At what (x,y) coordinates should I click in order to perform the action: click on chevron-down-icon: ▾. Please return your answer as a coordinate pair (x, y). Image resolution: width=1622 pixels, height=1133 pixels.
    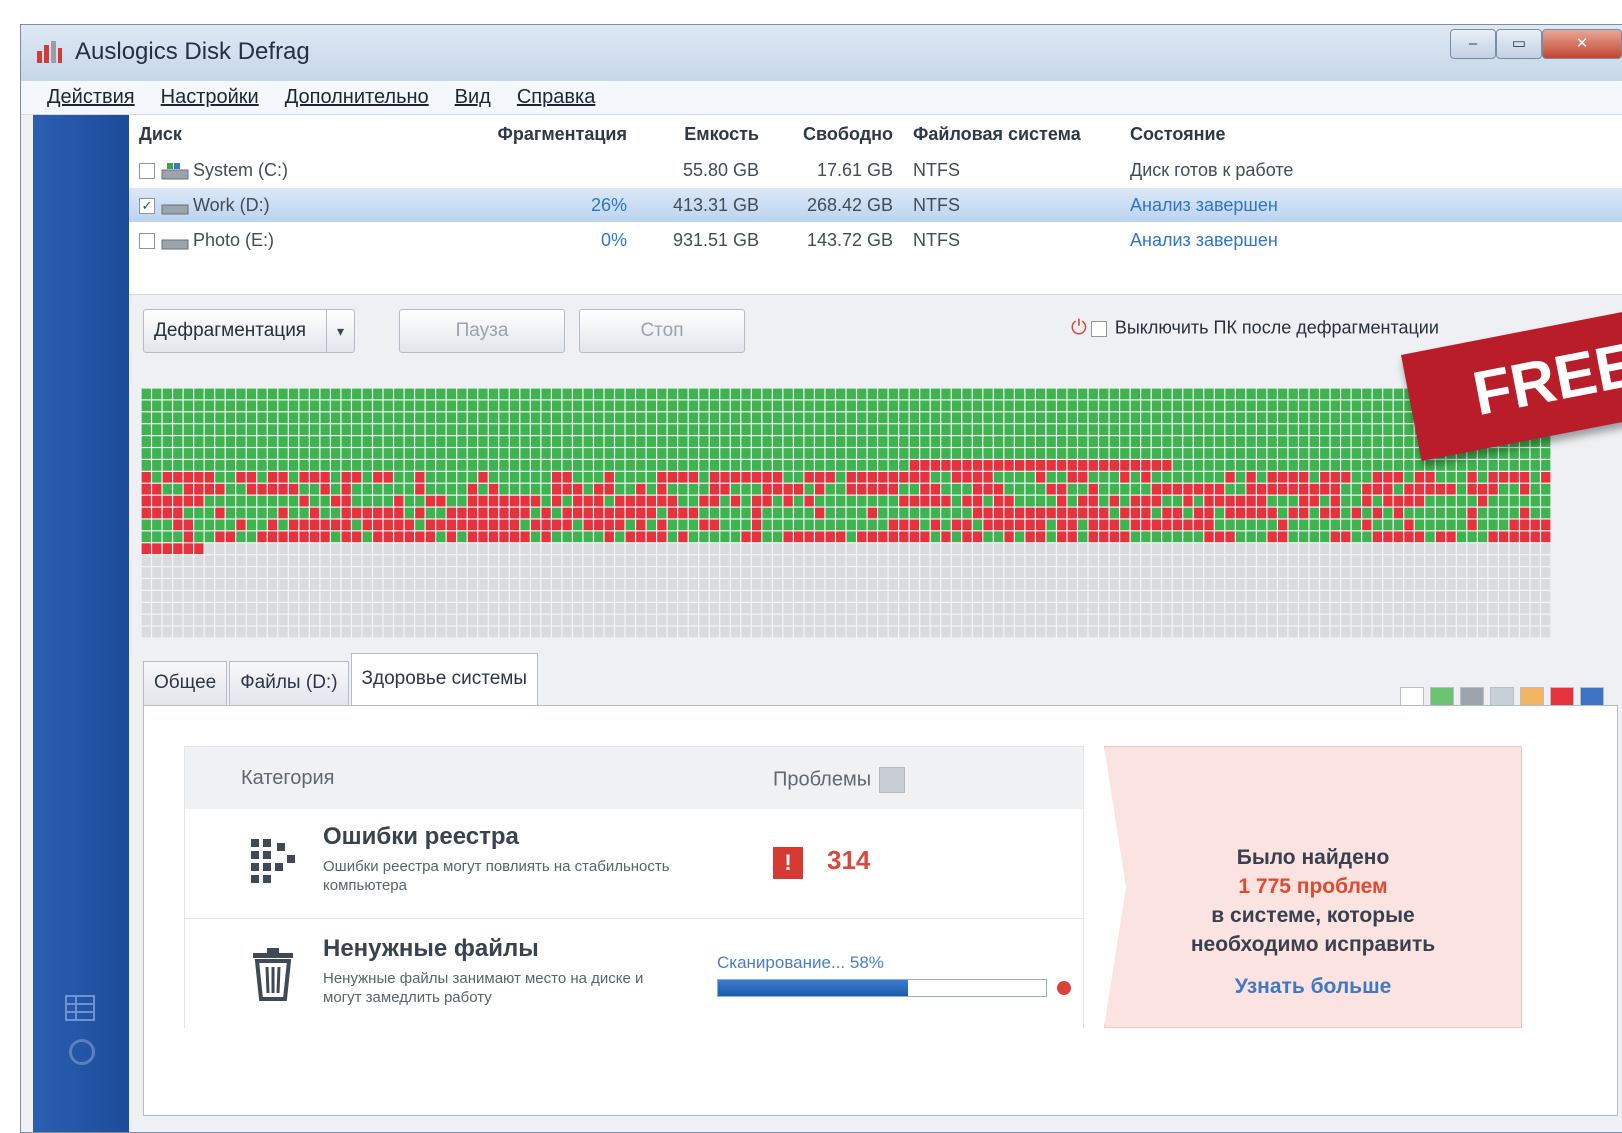
    Looking at the image, I should click on (340, 331).